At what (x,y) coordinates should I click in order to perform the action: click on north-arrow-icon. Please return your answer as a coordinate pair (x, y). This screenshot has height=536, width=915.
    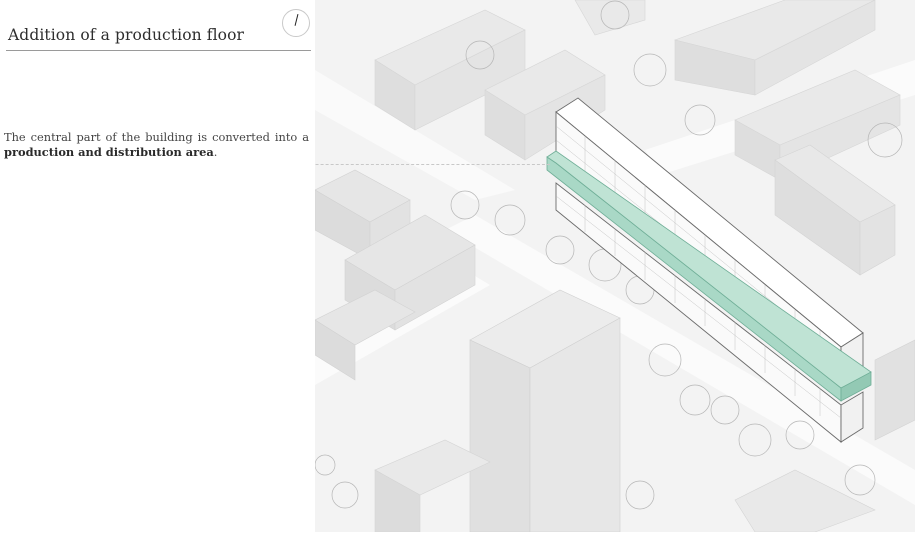
    Looking at the image, I should click on (296, 23).